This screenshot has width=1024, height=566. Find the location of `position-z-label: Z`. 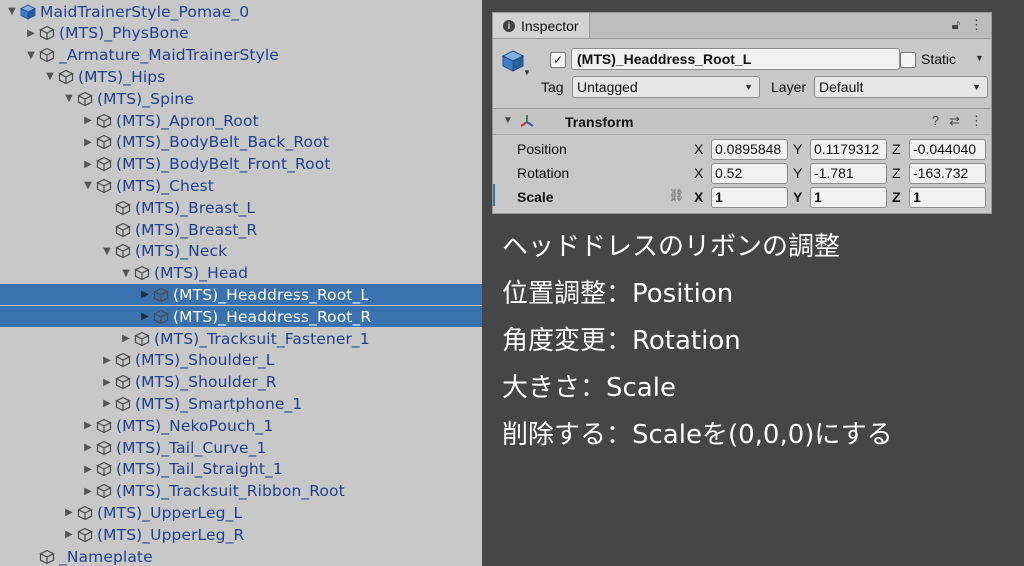

position-z-label: Z is located at coordinates (896, 149).